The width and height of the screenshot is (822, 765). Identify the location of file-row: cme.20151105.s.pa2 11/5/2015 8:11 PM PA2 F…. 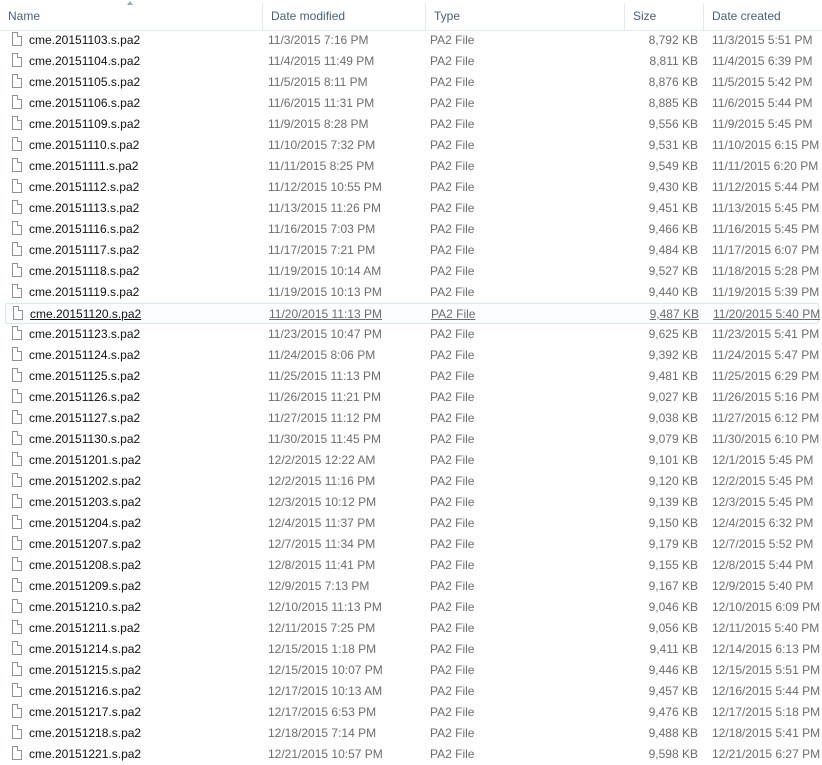
(411, 82).